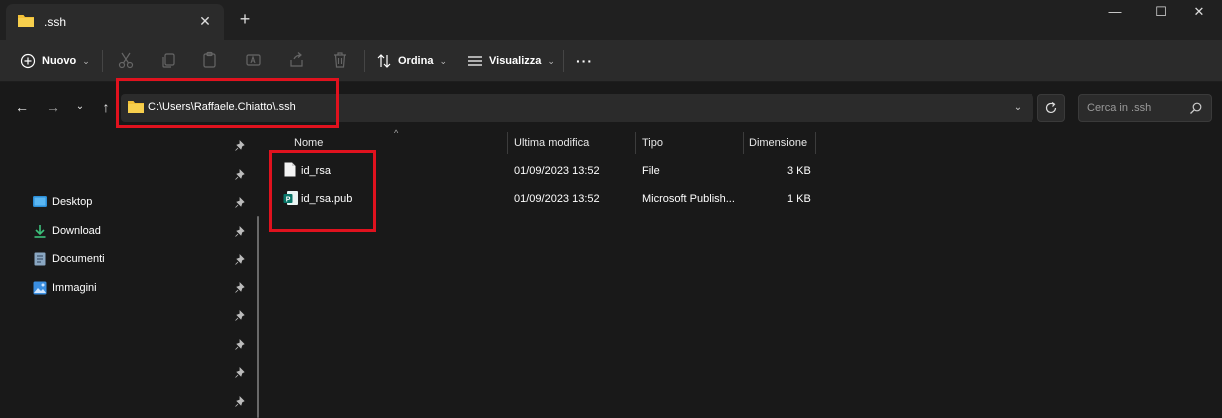 The height and width of the screenshot is (418, 1222). Describe the element at coordinates (799, 171) in the screenshot. I see `file-size: 3 KB` at that location.